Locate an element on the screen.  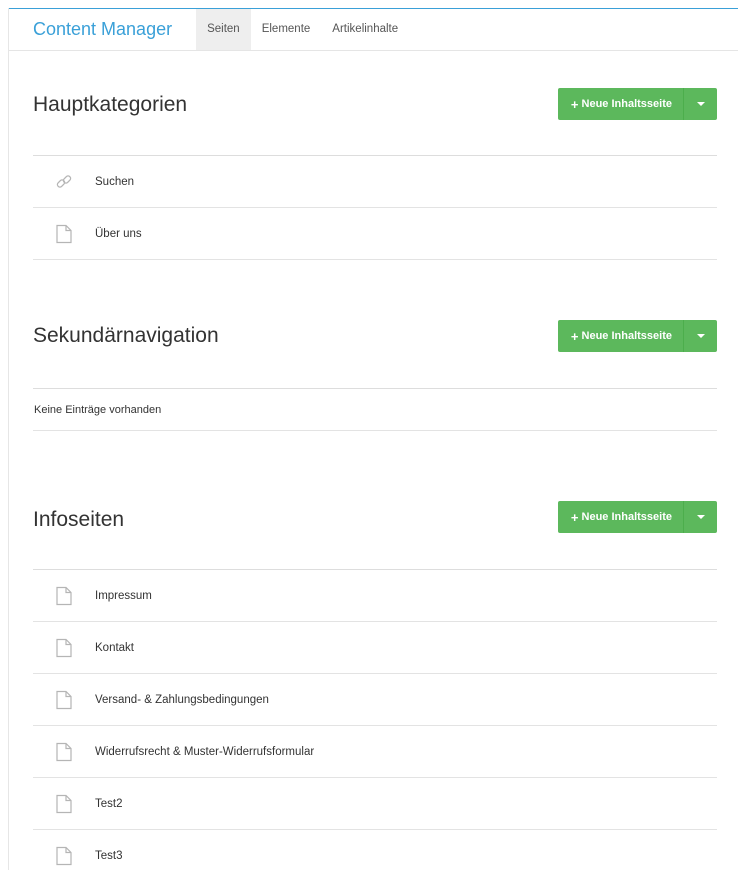
empty-state-text: Keine Einträge vorhanden is located at coordinates (375, 410).